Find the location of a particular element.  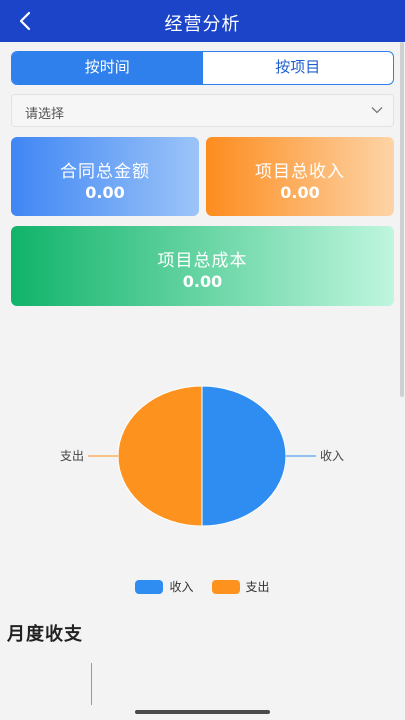

home-indicator is located at coordinates (202, 712).